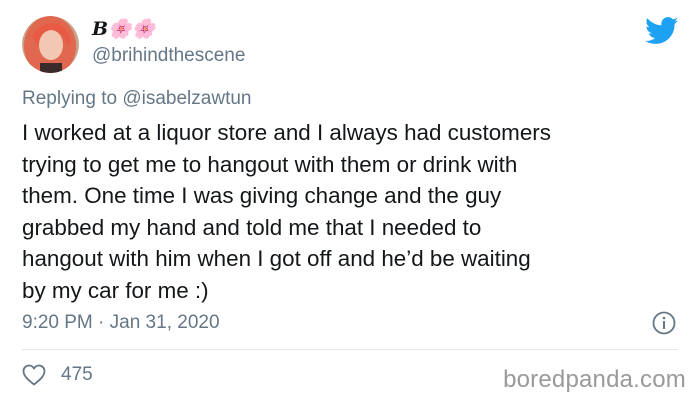 The height and width of the screenshot is (402, 700). Describe the element at coordinates (186, 98) in the screenshot. I see `reply-mention-link: @isabelzawtun` at that location.